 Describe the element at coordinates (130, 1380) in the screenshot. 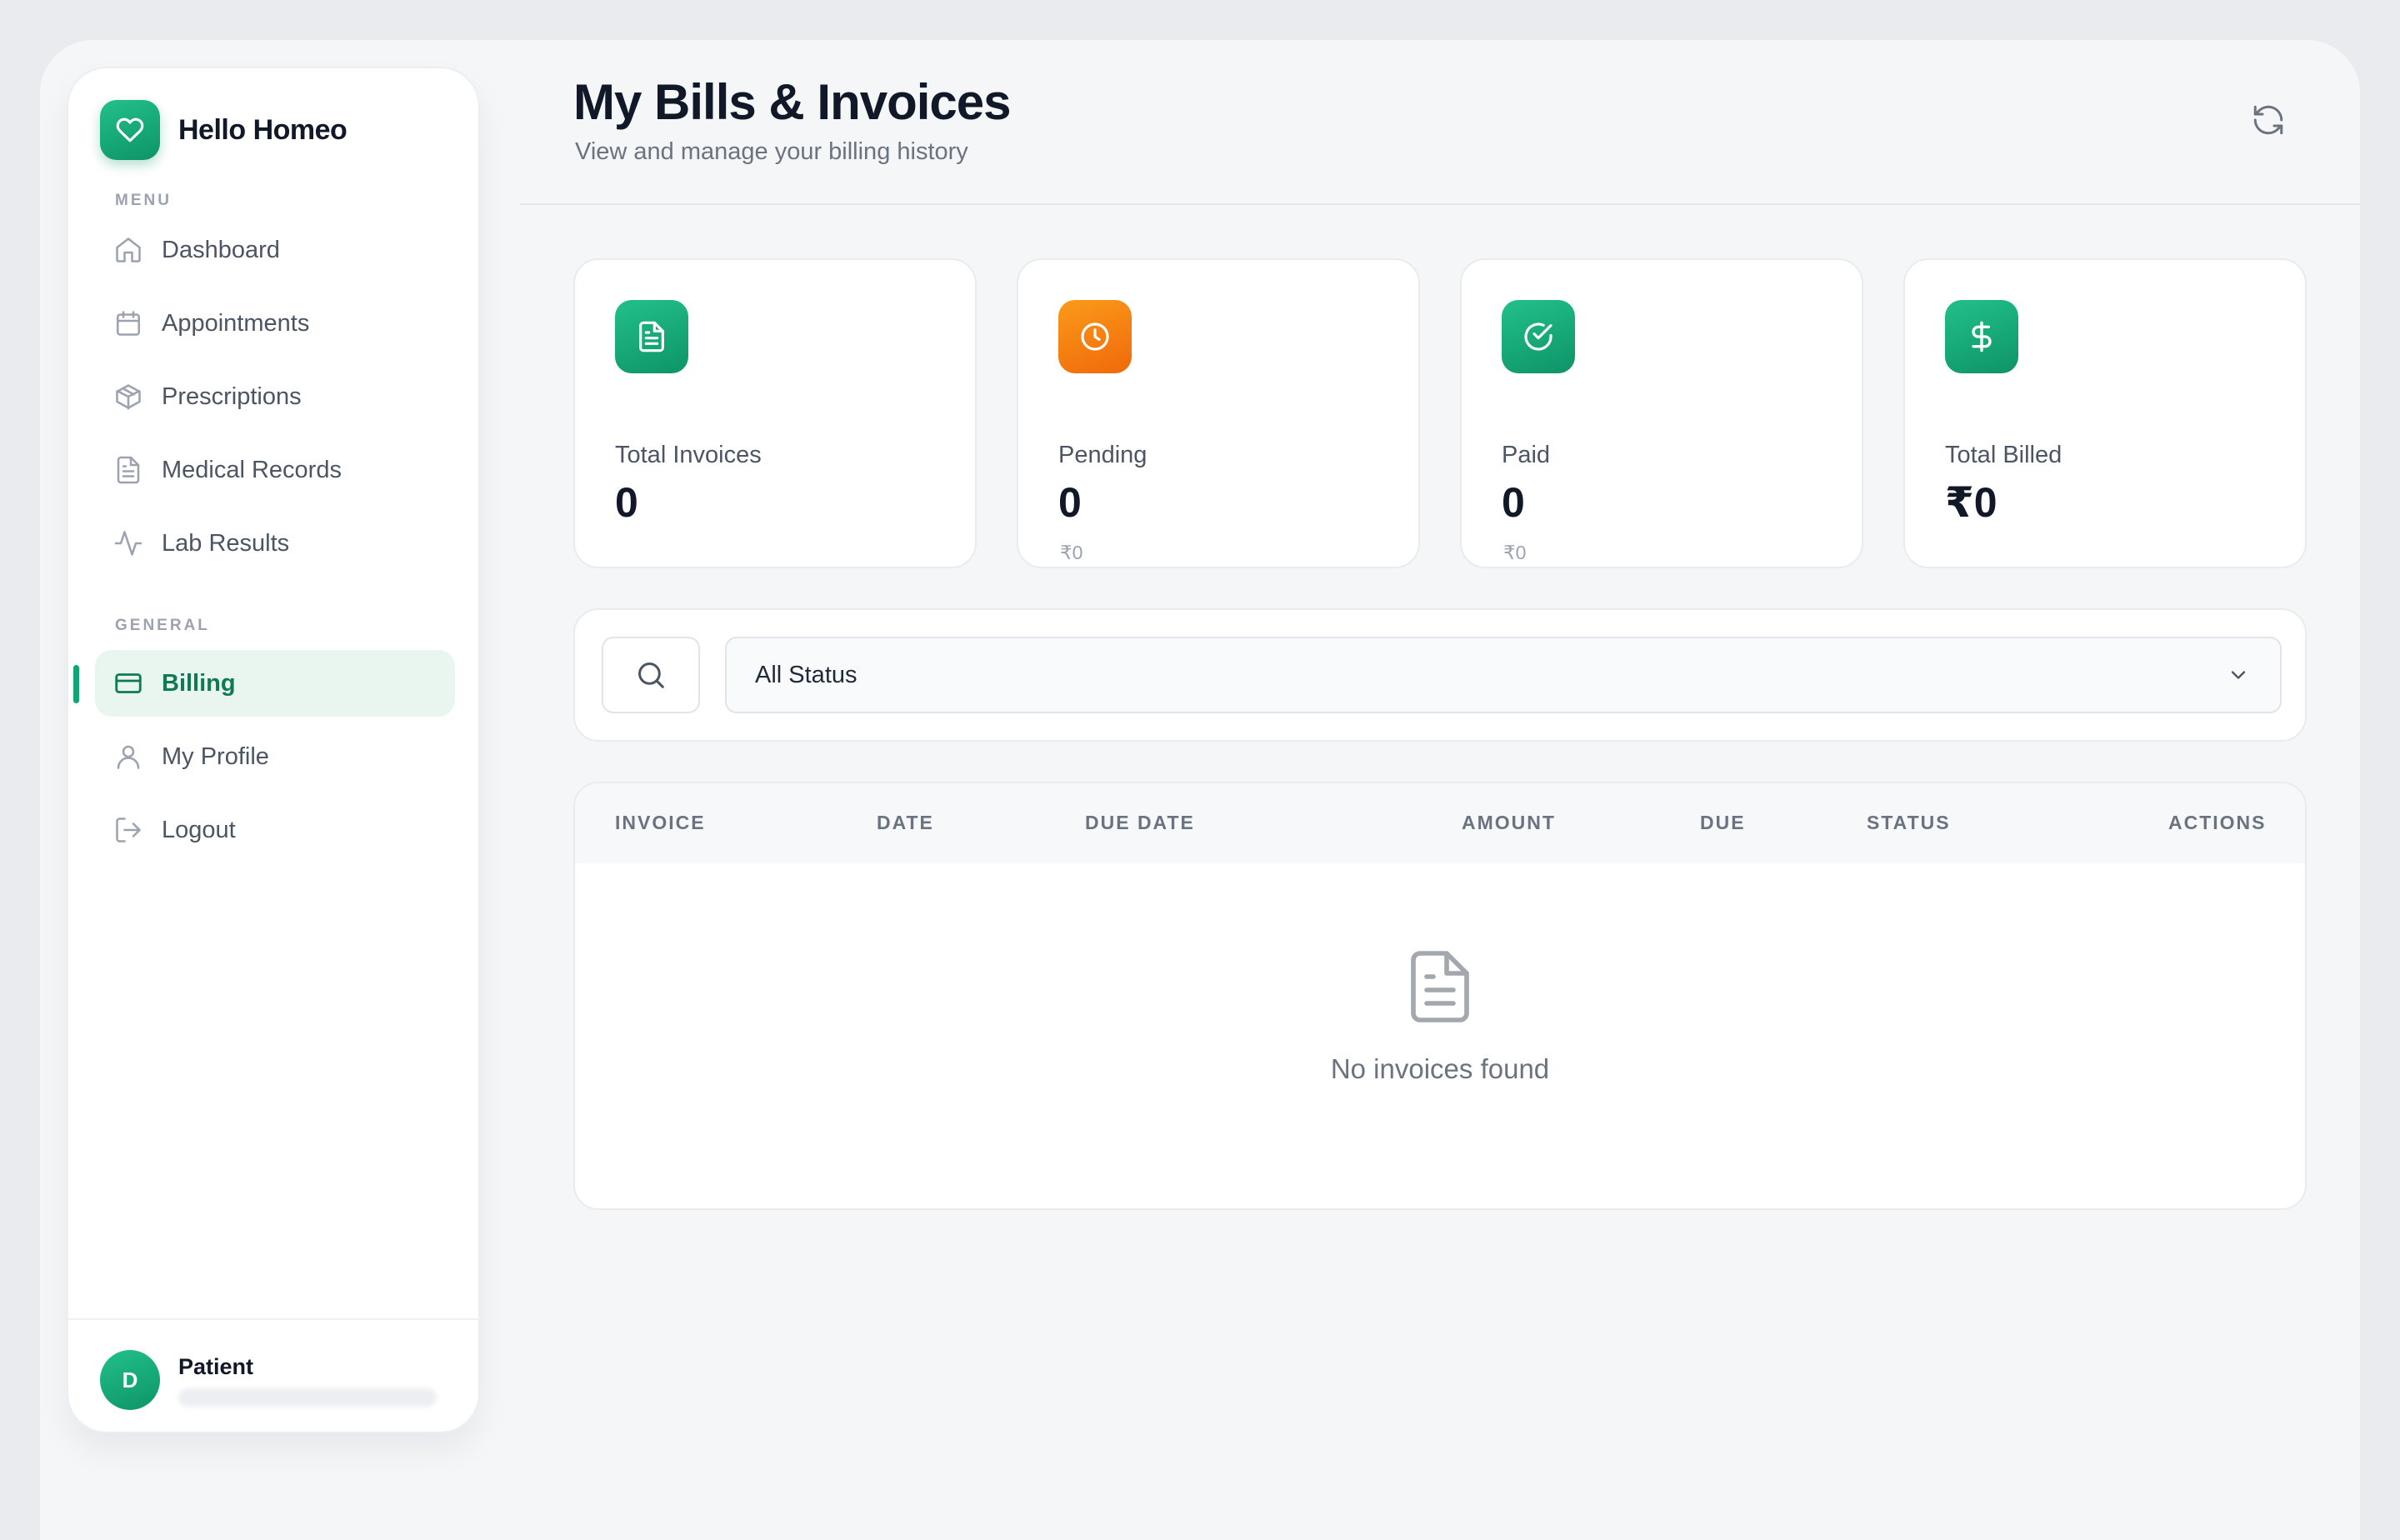

I see `avatar: D` at that location.